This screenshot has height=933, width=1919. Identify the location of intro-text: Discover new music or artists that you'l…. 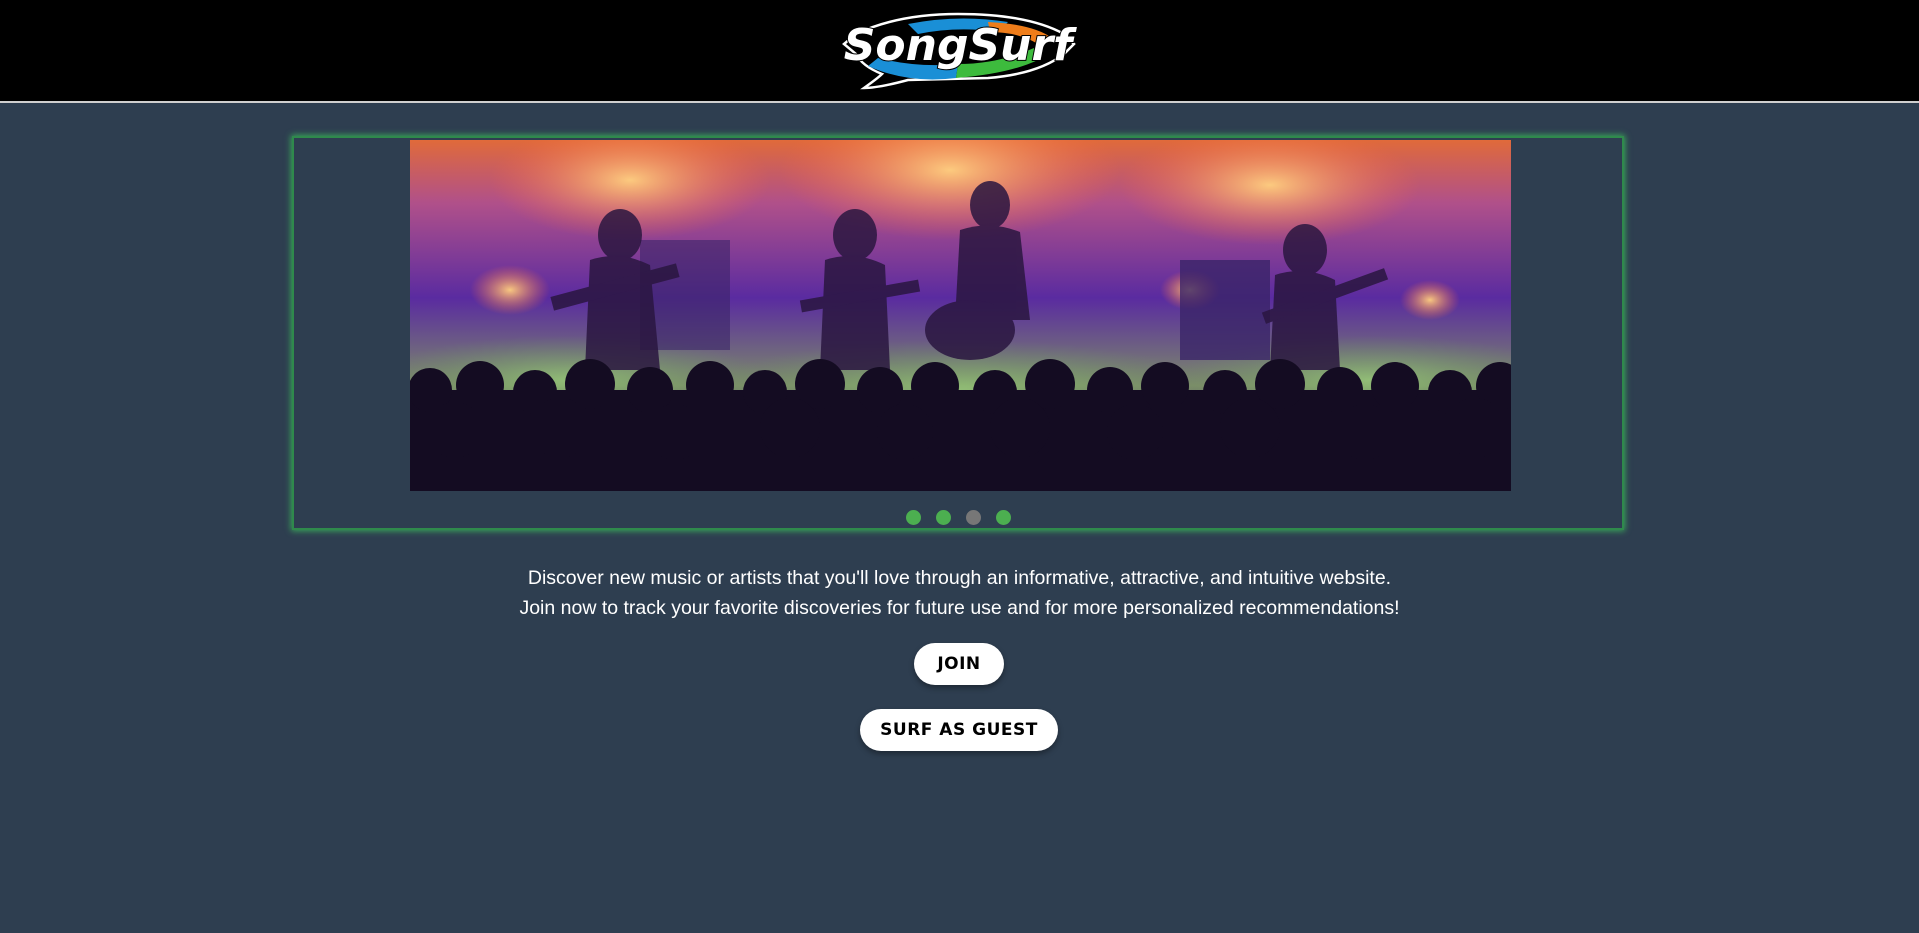
(959, 593).